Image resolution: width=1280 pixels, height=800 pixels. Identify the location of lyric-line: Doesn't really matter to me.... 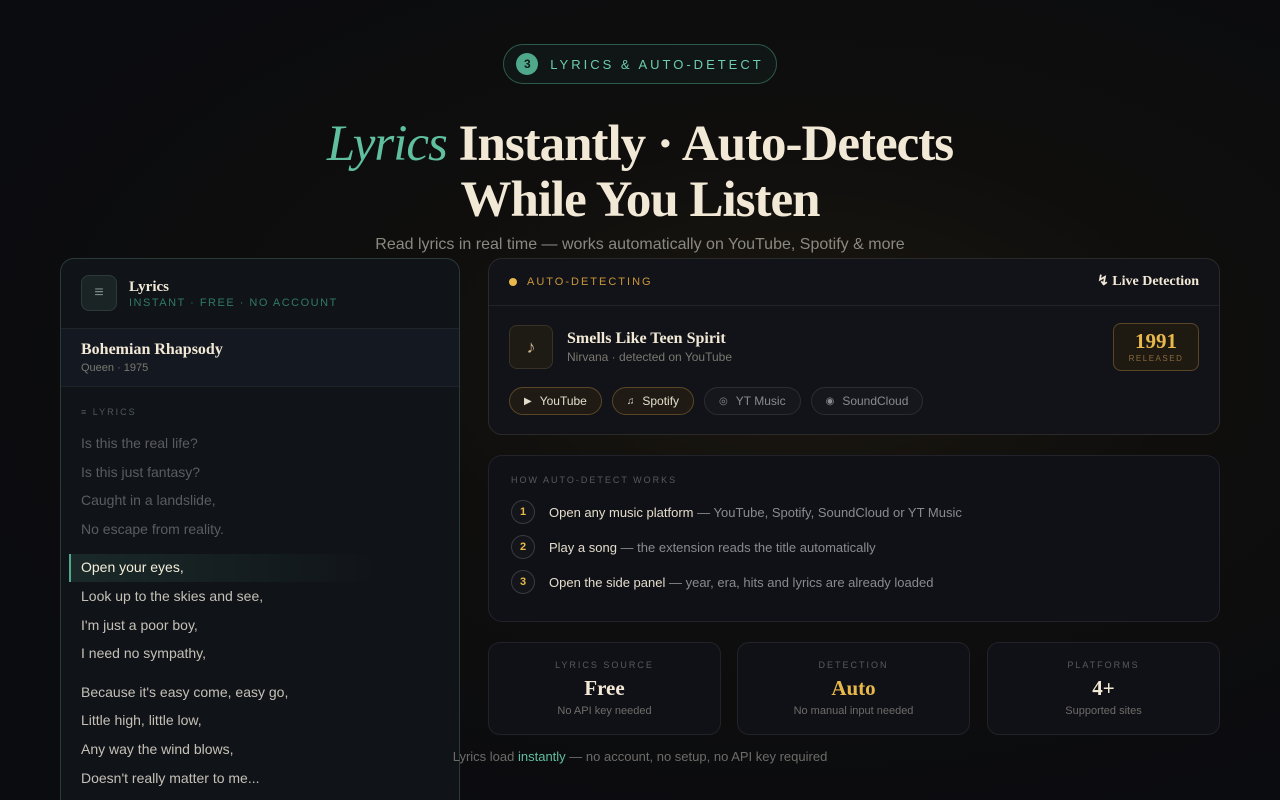
(170, 778).